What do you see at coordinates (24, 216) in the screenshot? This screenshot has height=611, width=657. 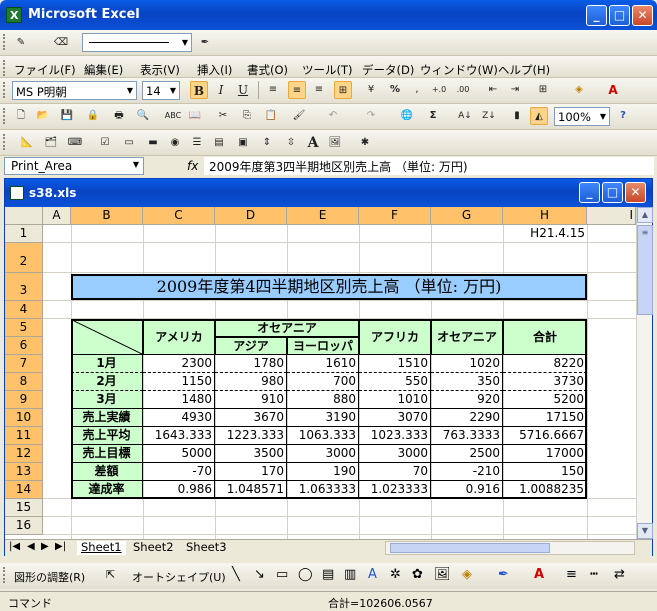 I see `select-all-corner` at bounding box center [24, 216].